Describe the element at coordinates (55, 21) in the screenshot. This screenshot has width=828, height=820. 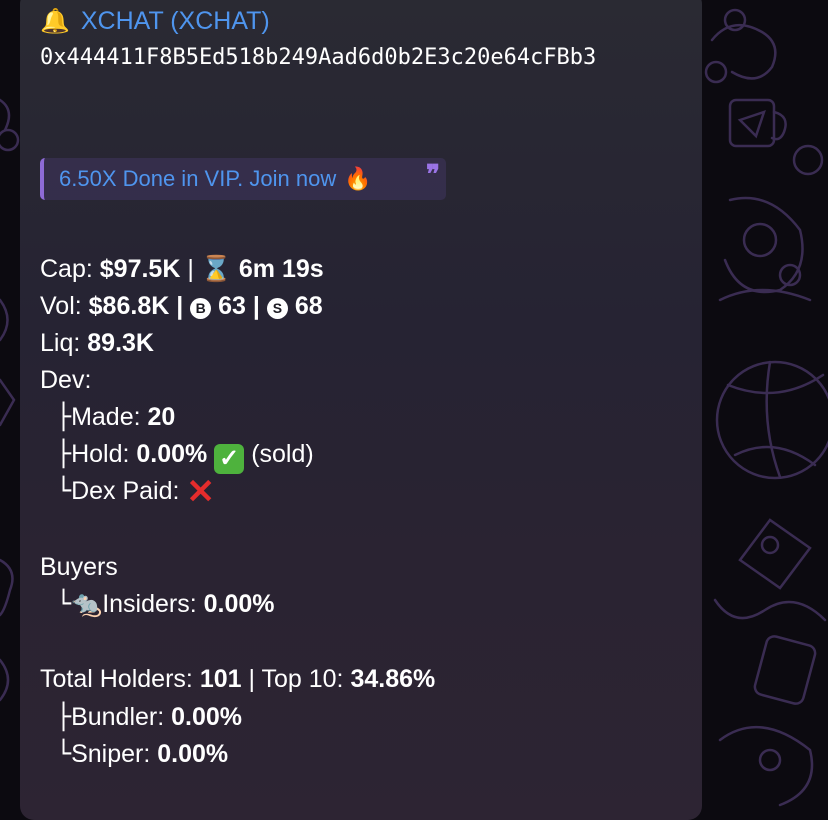
I see `bell-icon: 🔔` at that location.